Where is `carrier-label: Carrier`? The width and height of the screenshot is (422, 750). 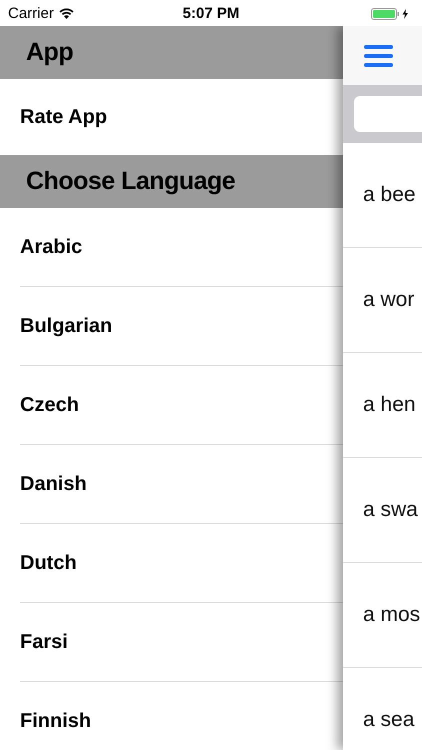 carrier-label: Carrier is located at coordinates (31, 13).